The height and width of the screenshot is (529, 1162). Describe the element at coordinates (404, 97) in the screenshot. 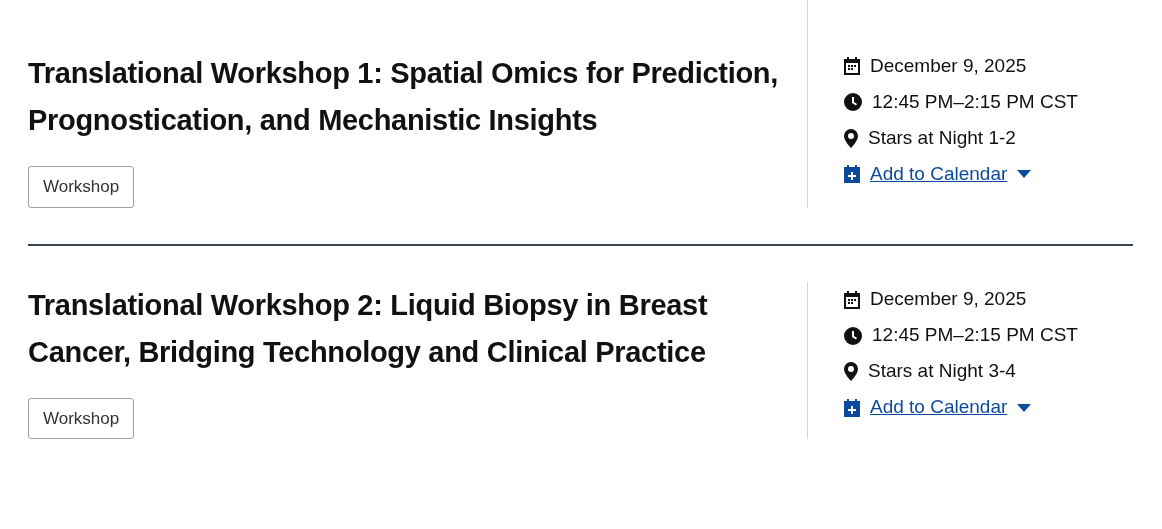

I see `session-title: Translational Workshop 1: Spatial Omics for Prediction, Prognostication, and Mechanistic Insights` at that location.